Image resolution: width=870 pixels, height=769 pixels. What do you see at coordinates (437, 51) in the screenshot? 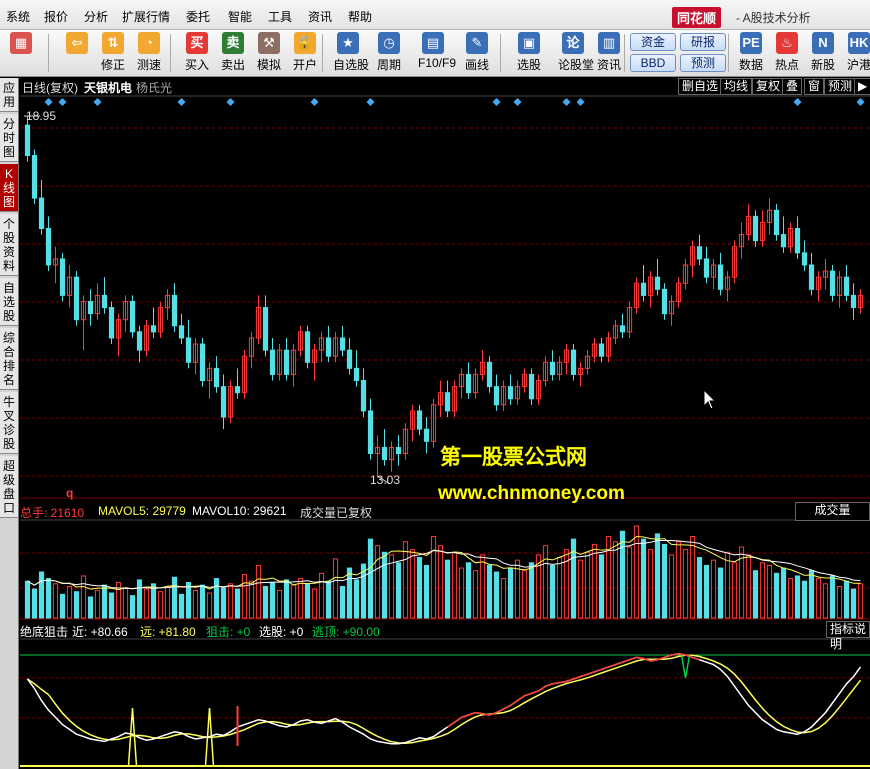
I see `toolbar-button-10: ▤ F10/F9` at bounding box center [437, 51].